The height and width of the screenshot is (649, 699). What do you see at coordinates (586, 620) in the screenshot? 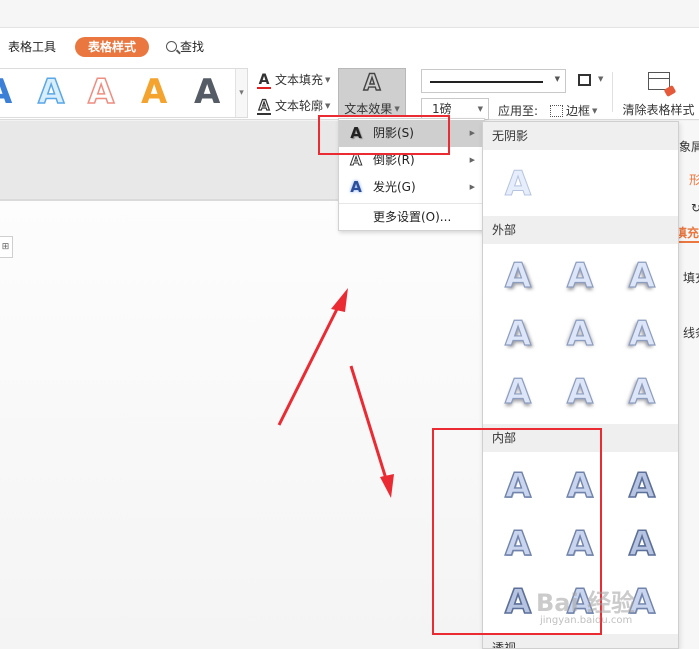
I see `watermark-url: jingyan.baidu.com` at bounding box center [586, 620].